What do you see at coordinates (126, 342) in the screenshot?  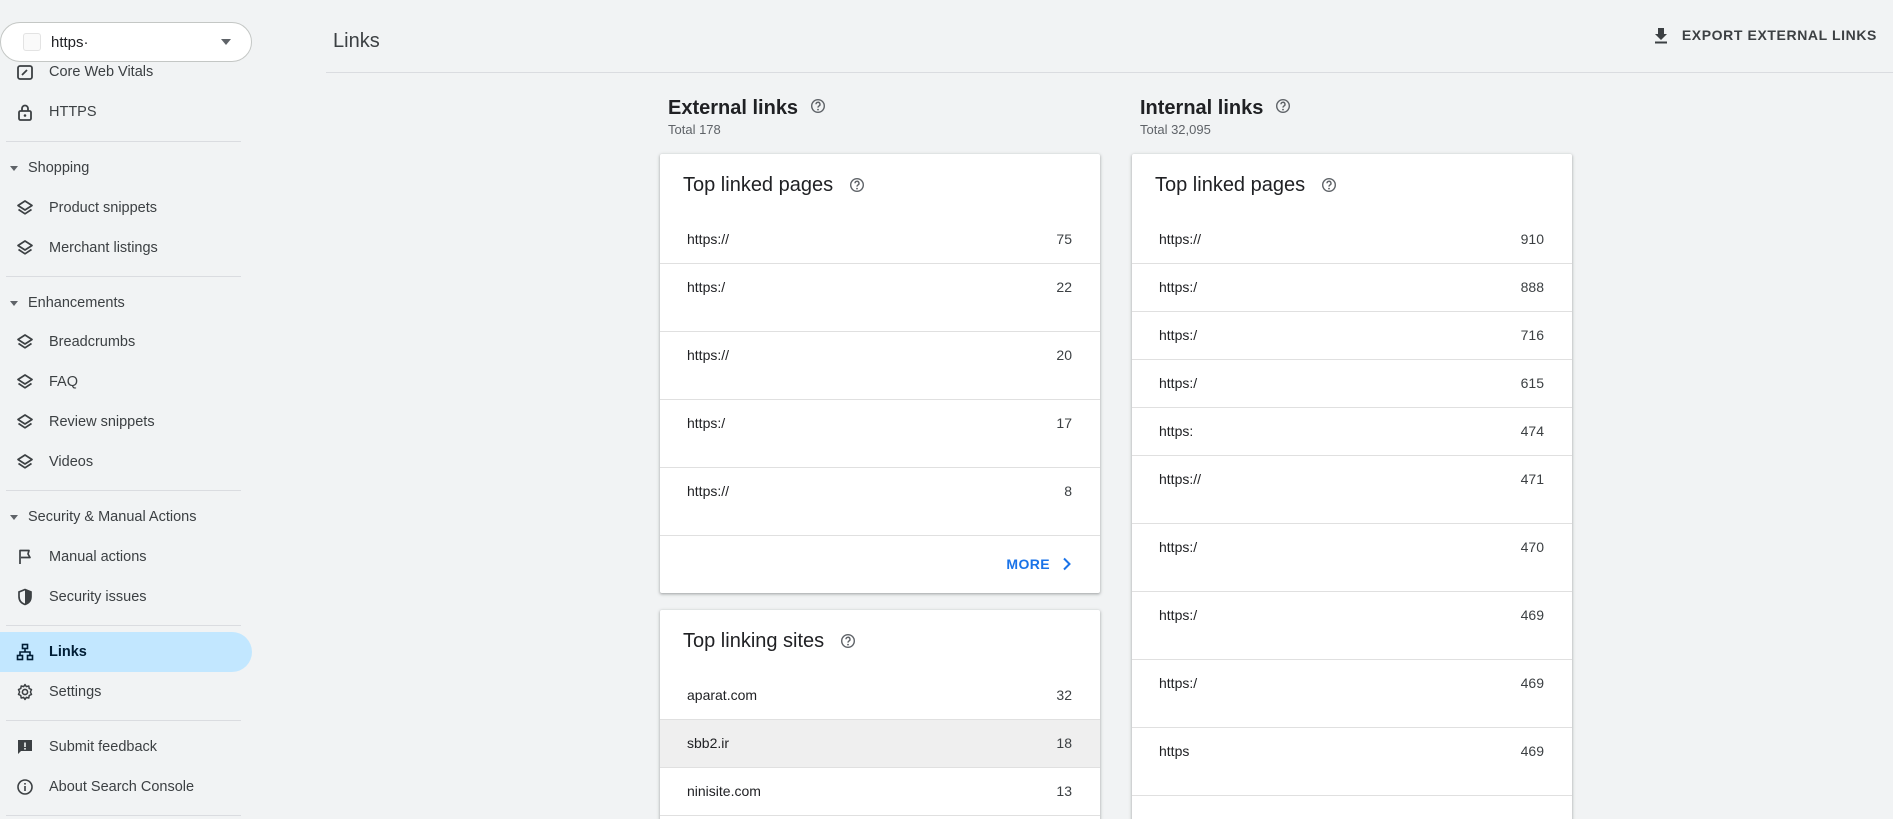 I see `sidebar-item-breadcrumbs: Breadcrumbs` at bounding box center [126, 342].